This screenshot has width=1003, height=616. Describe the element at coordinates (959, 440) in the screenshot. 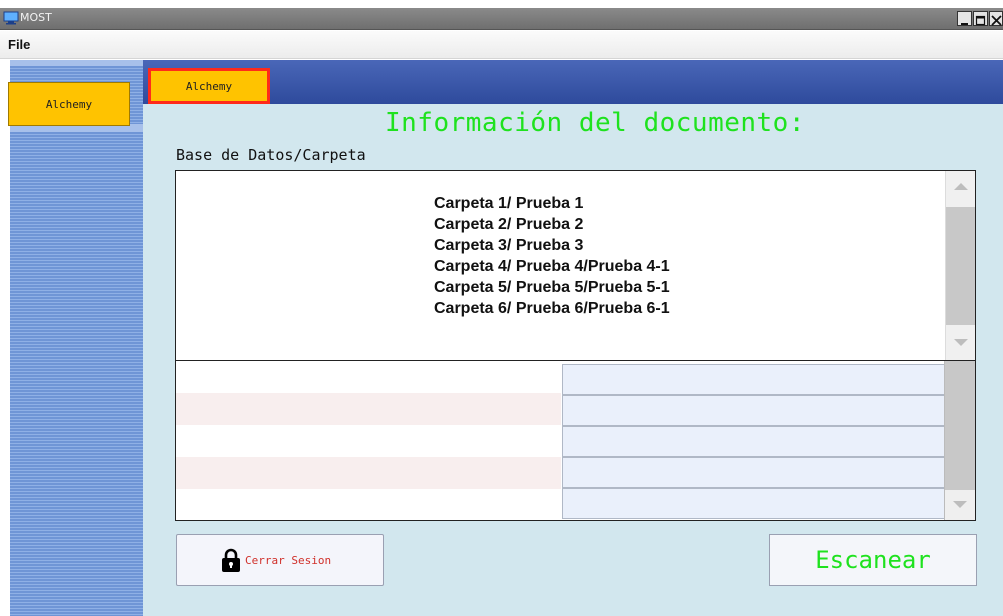

I see `field-grid-scrollbar` at that location.